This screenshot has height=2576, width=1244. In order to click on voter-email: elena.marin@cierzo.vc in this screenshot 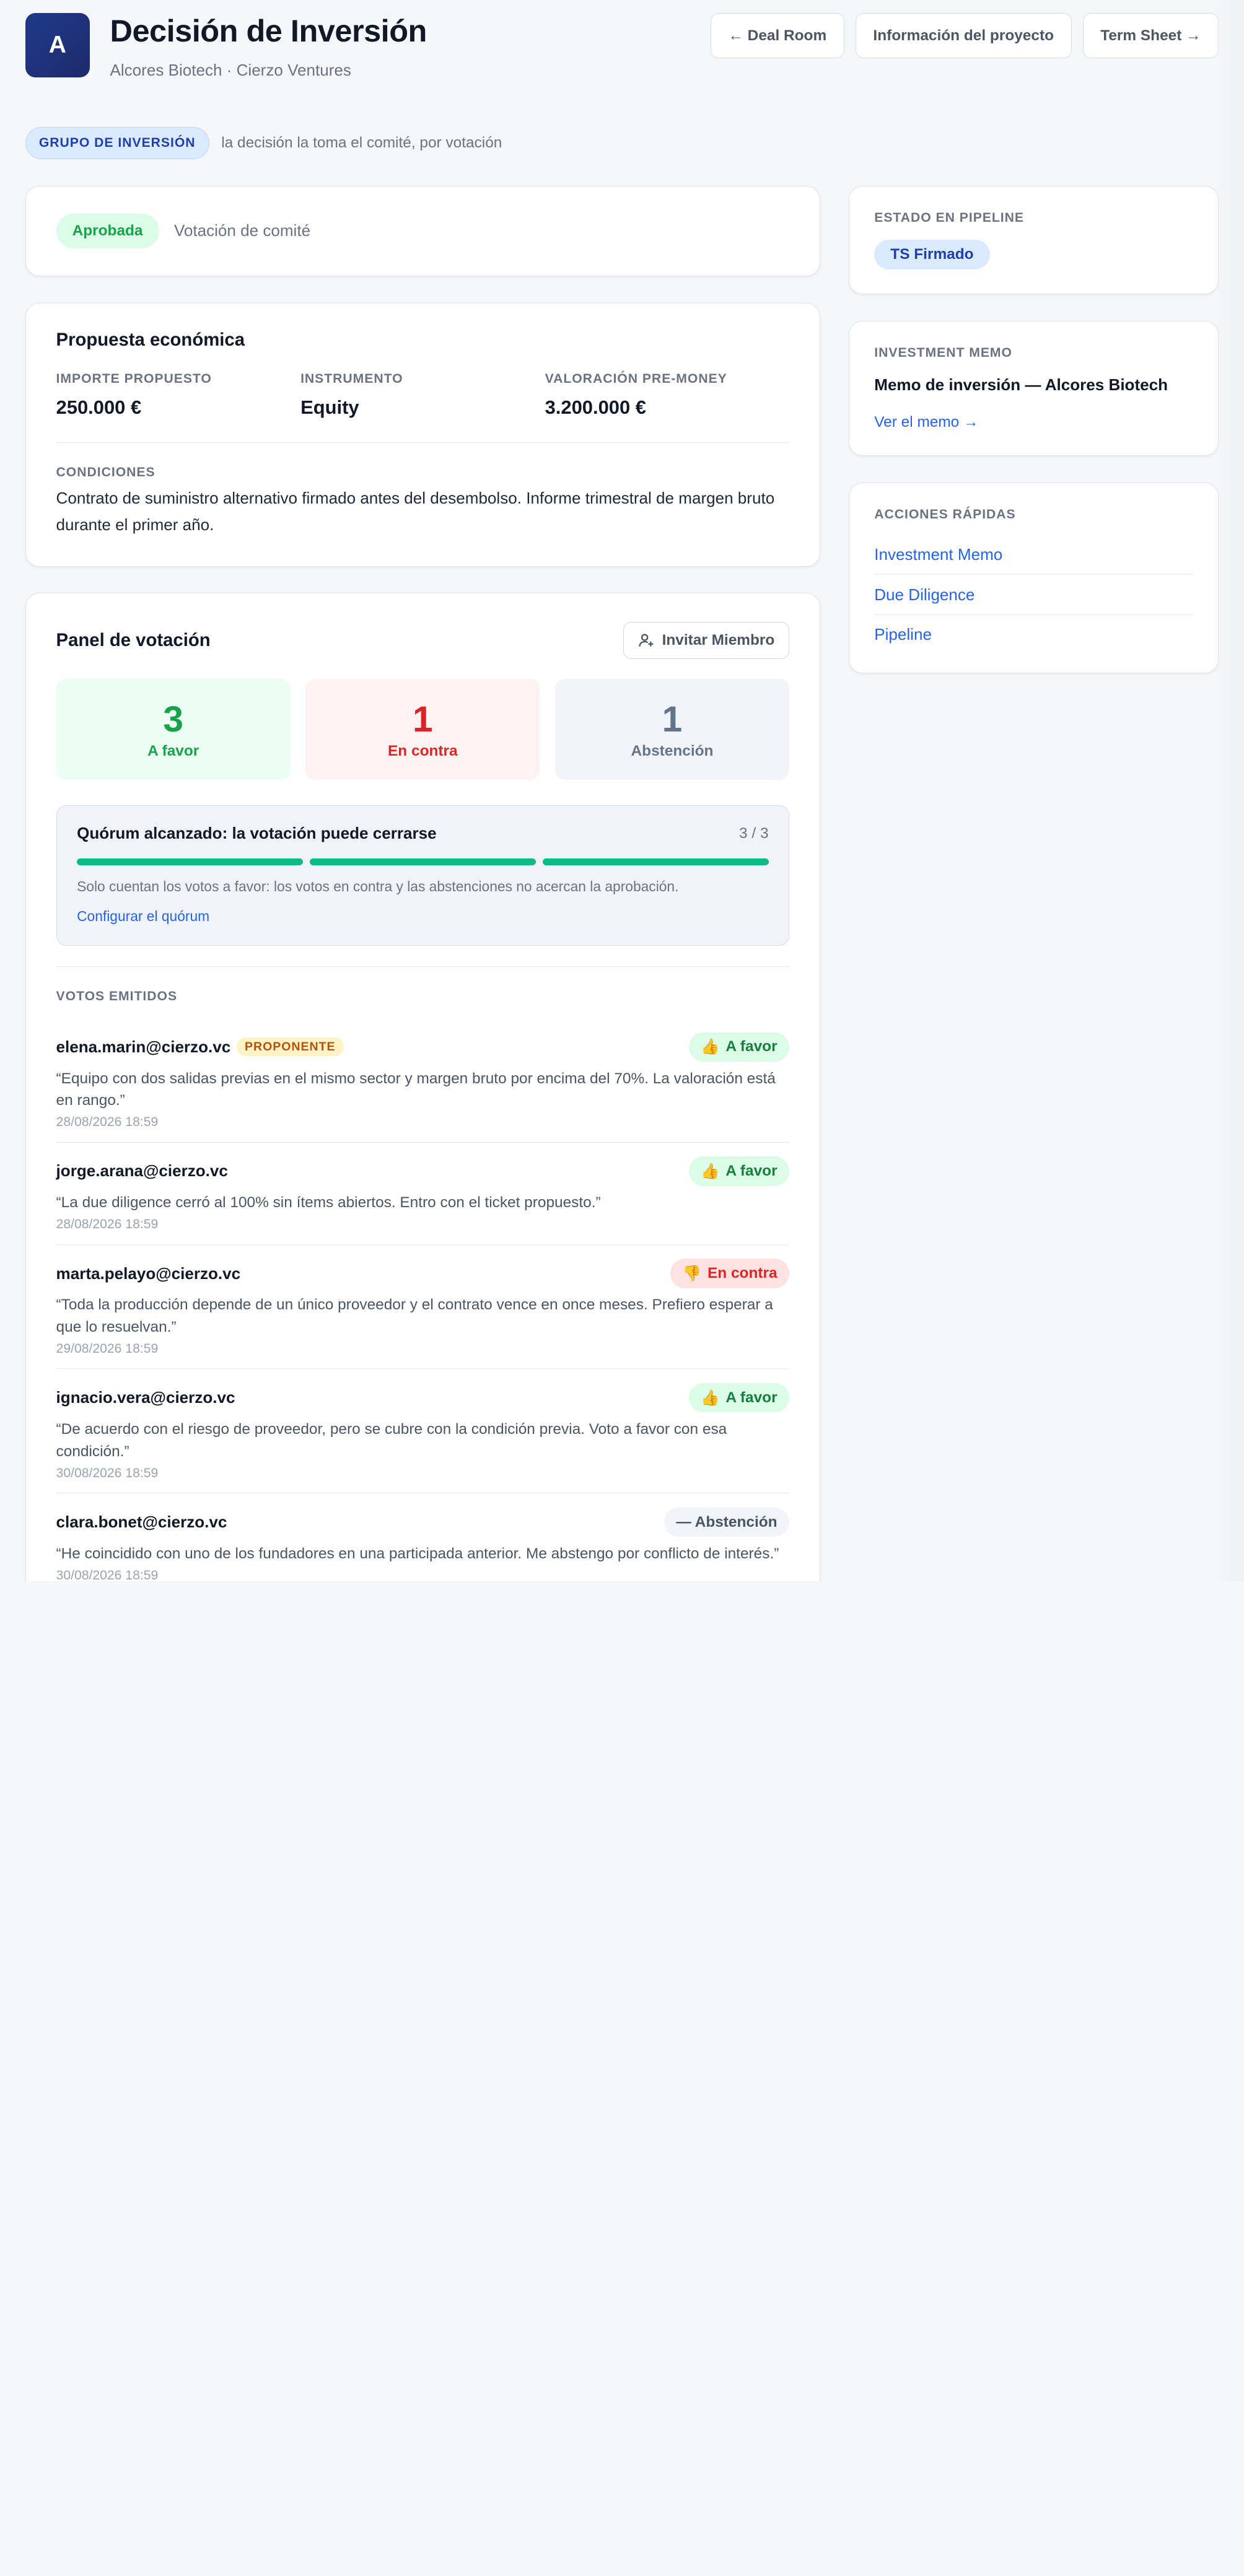, I will do `click(143, 1046)`.